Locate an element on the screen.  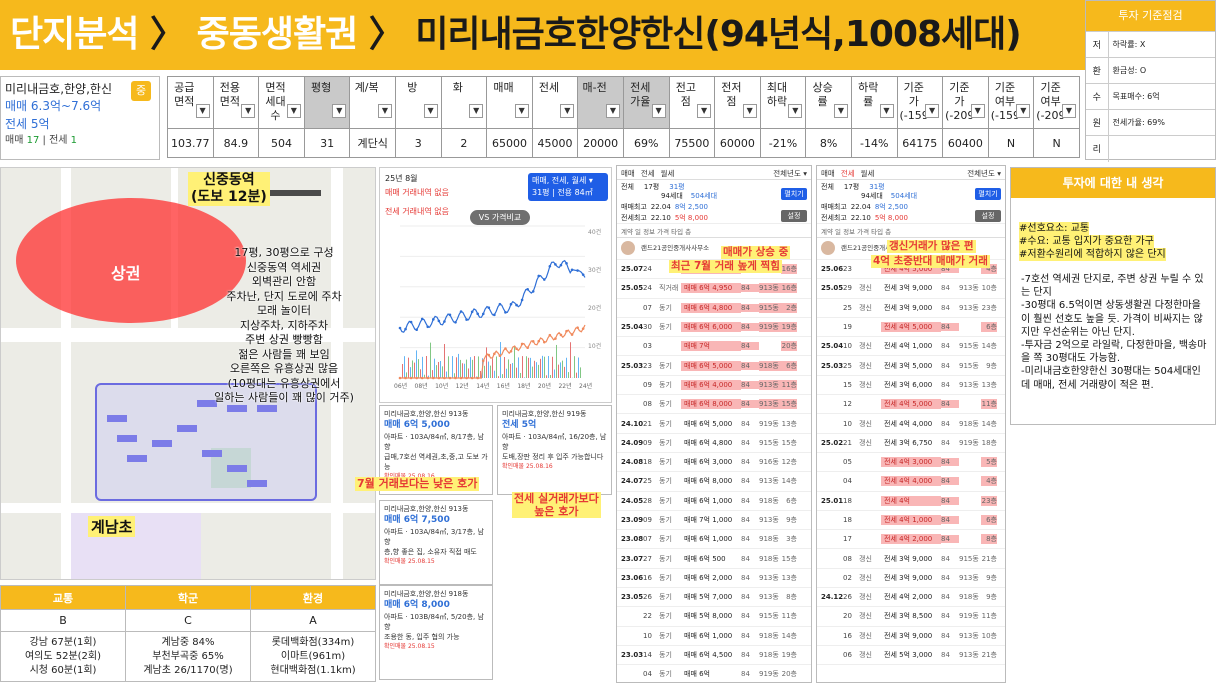
transaction-row: 25.03 23 동기 매매 6억 5,000 84 918동 6층 is located at coordinates (714, 366).